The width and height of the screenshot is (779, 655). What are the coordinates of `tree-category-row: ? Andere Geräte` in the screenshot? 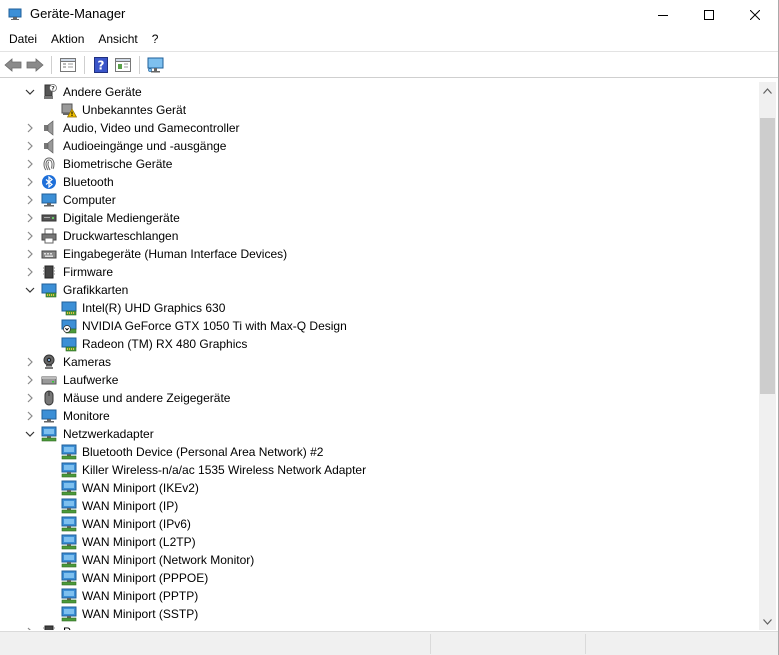 It's located at (380, 92).